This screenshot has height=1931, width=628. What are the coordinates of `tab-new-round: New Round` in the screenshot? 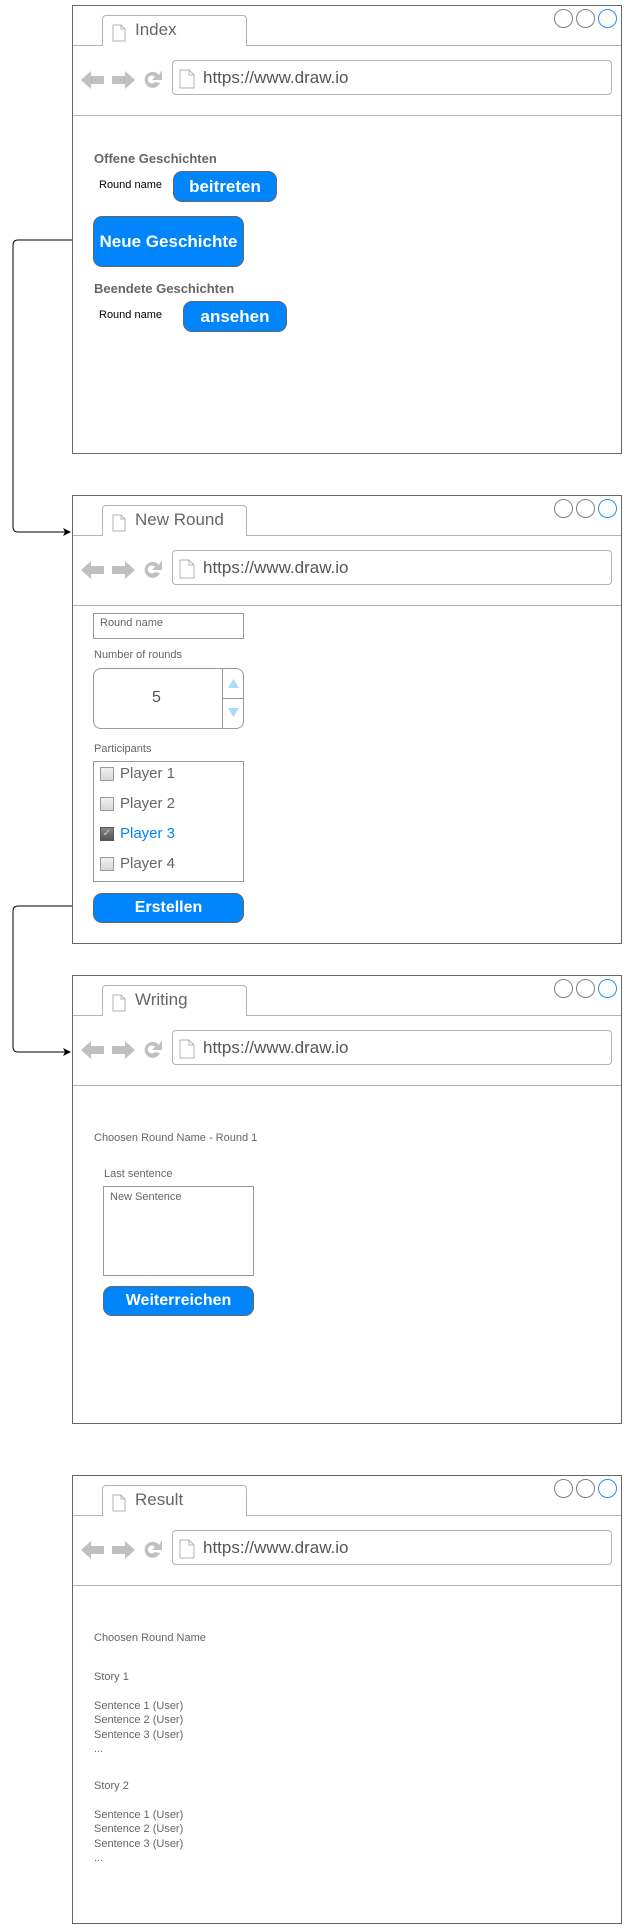 It's located at (174, 520).